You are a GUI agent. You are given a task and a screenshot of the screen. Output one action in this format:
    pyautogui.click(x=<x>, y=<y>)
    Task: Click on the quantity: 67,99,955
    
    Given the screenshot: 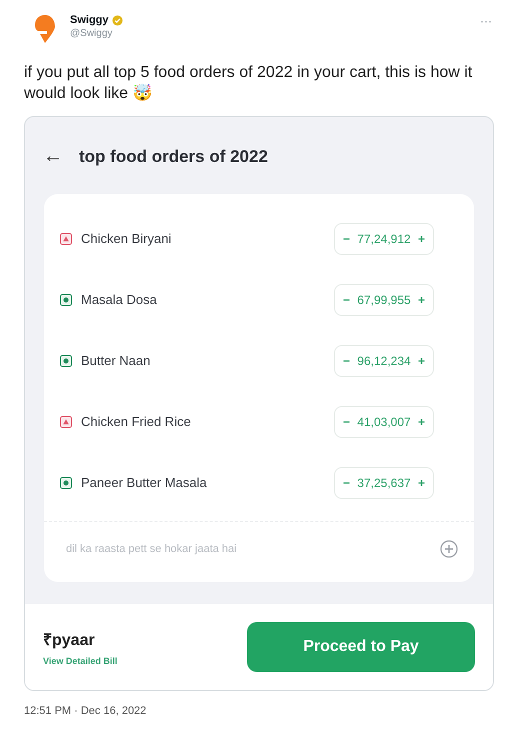 What is the action you would take?
    pyautogui.click(x=384, y=299)
    